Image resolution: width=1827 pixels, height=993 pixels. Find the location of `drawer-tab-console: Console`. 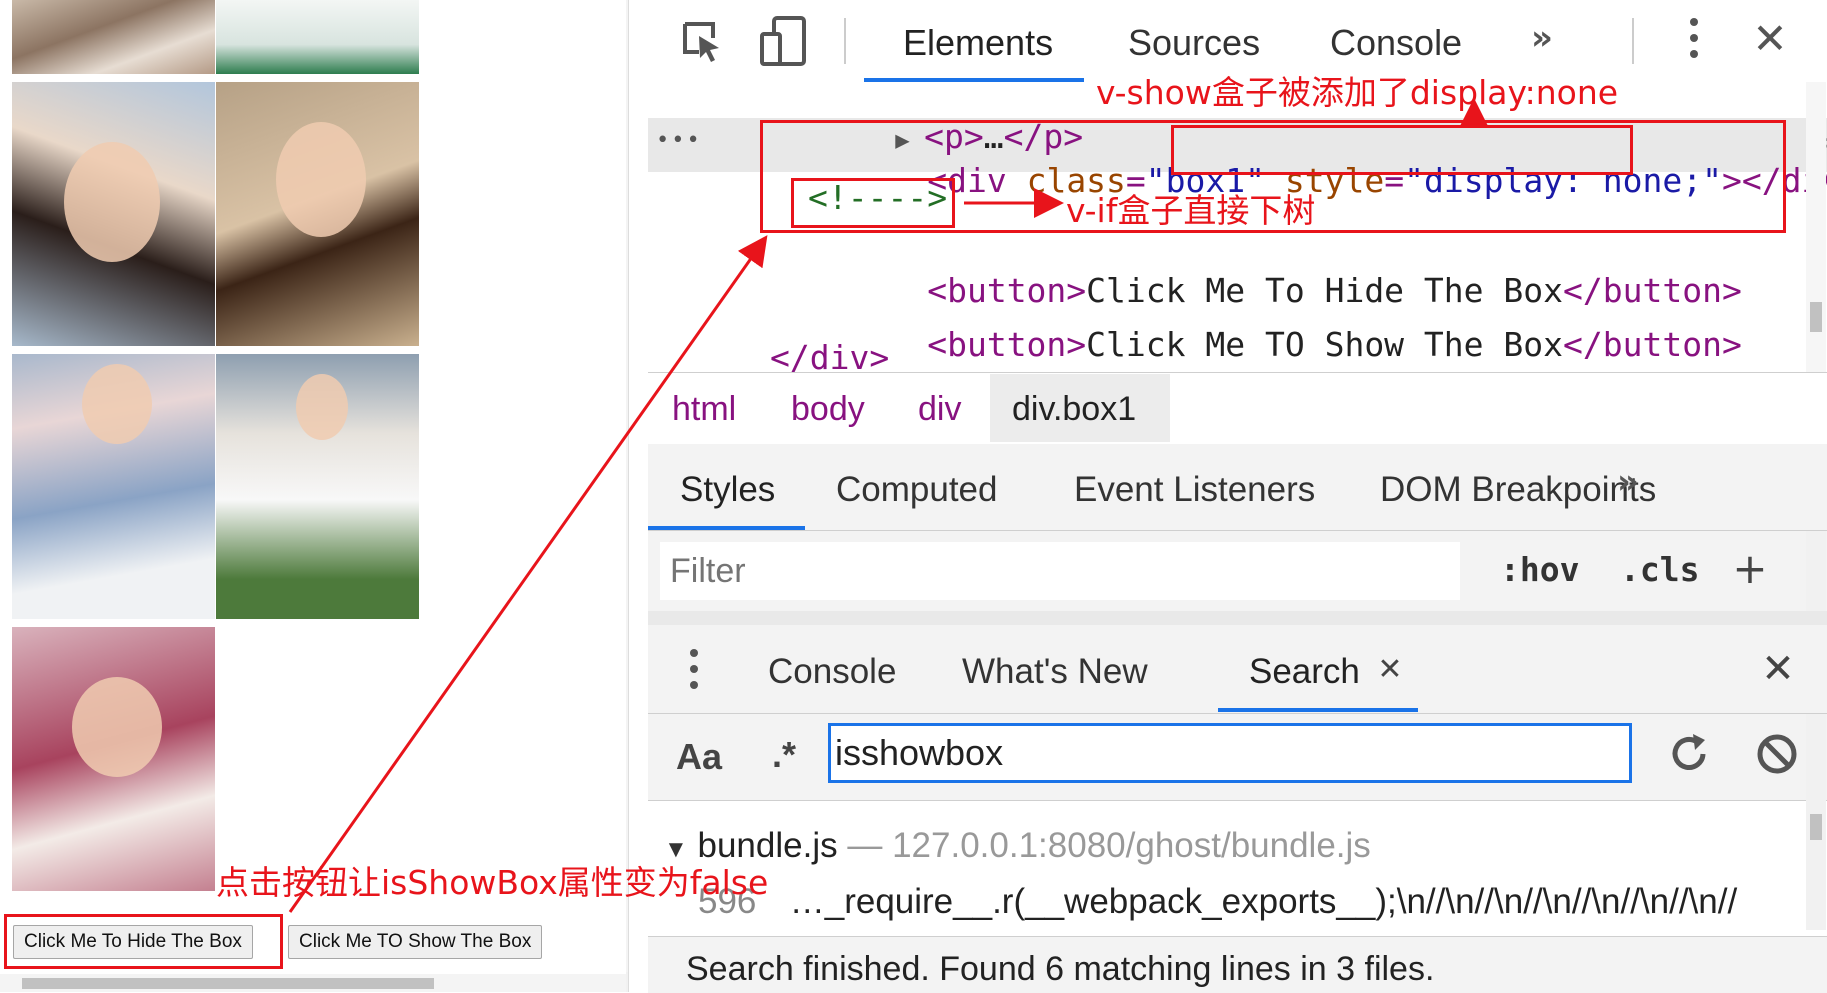

drawer-tab-console: Console is located at coordinates (832, 672).